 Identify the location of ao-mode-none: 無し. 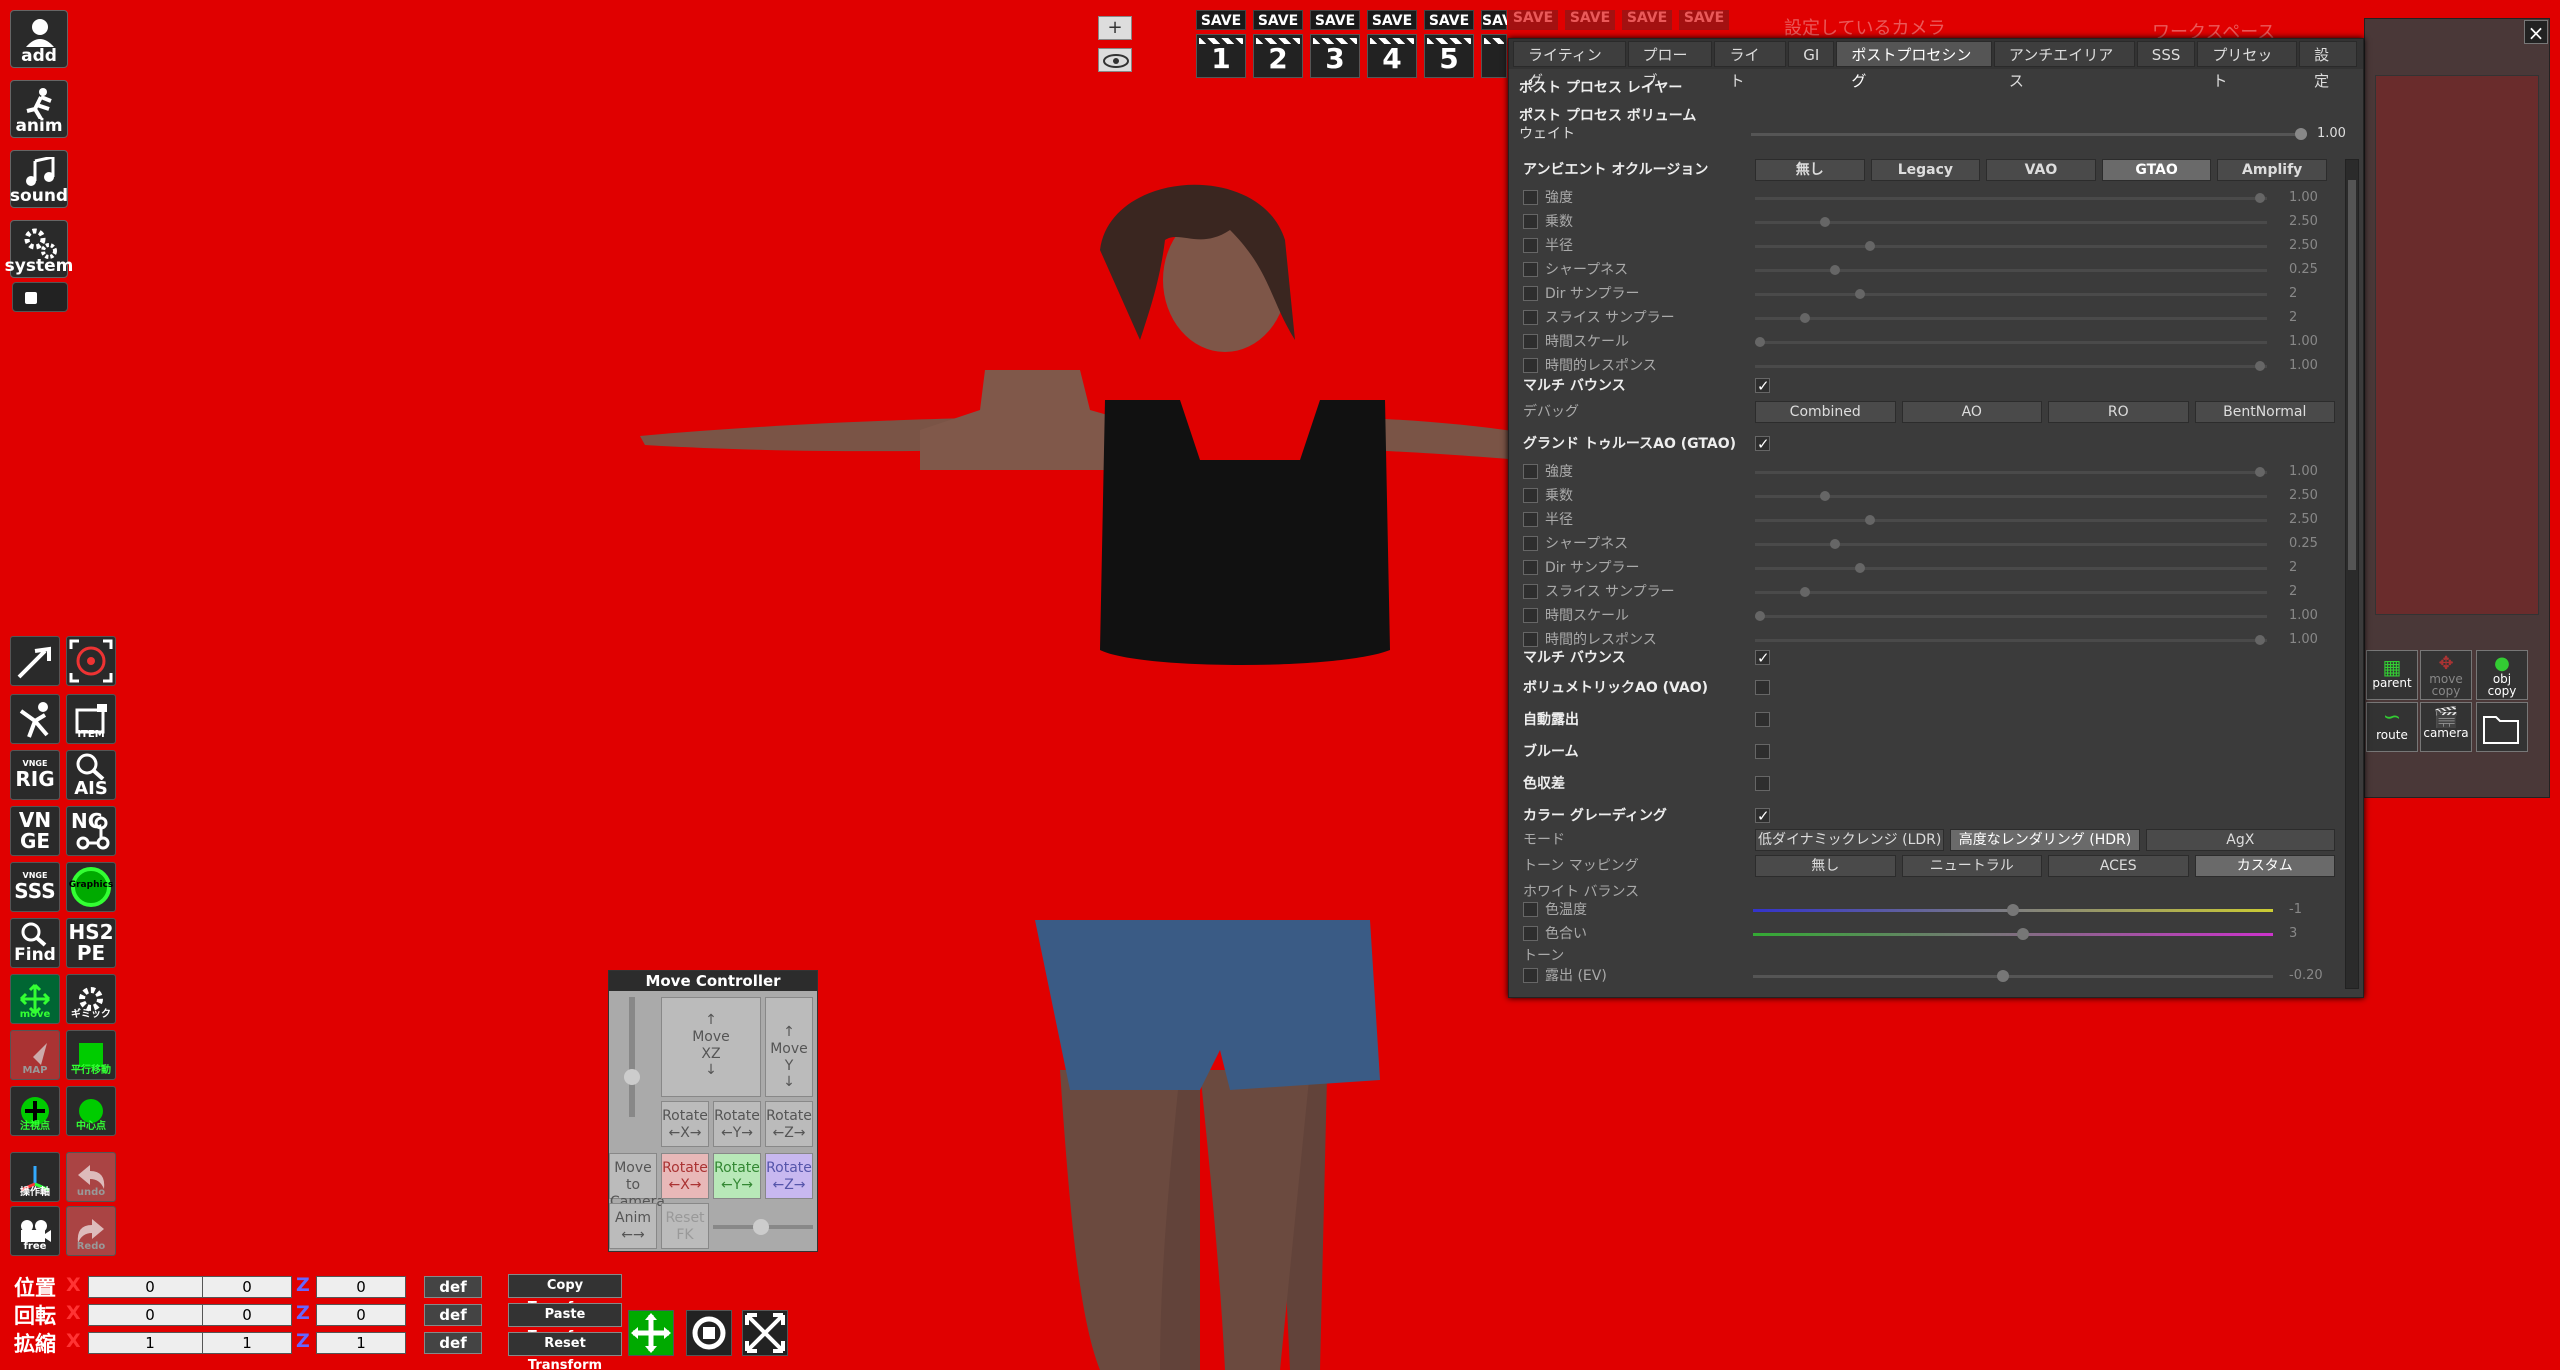
(1810, 170).